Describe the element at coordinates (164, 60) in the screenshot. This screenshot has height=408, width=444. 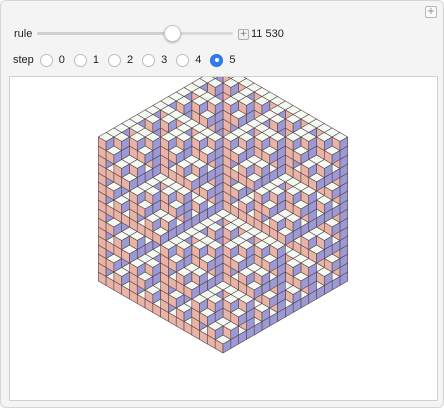
I see `step-radio-label: 3` at that location.